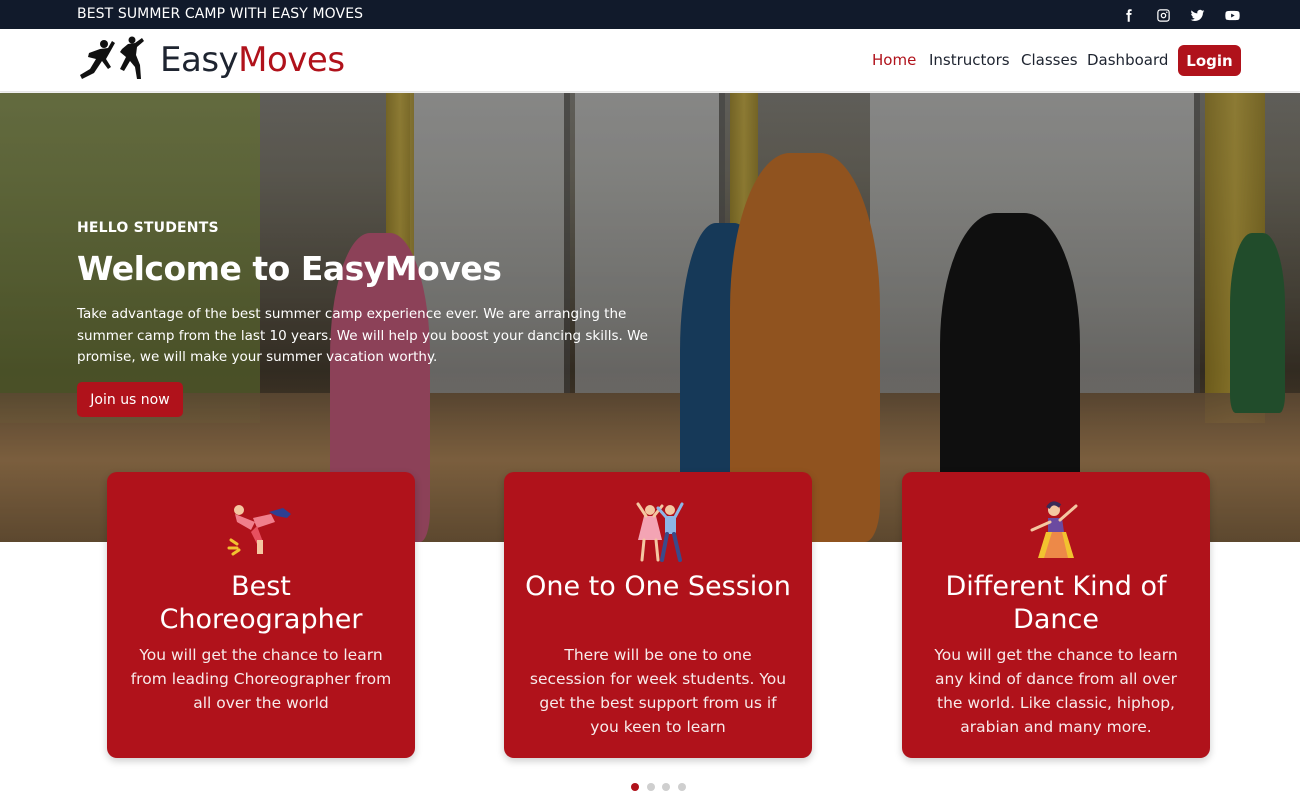 The width and height of the screenshot is (1300, 800). Describe the element at coordinates (1209, 60) in the screenshot. I see `login-button: Login` at that location.